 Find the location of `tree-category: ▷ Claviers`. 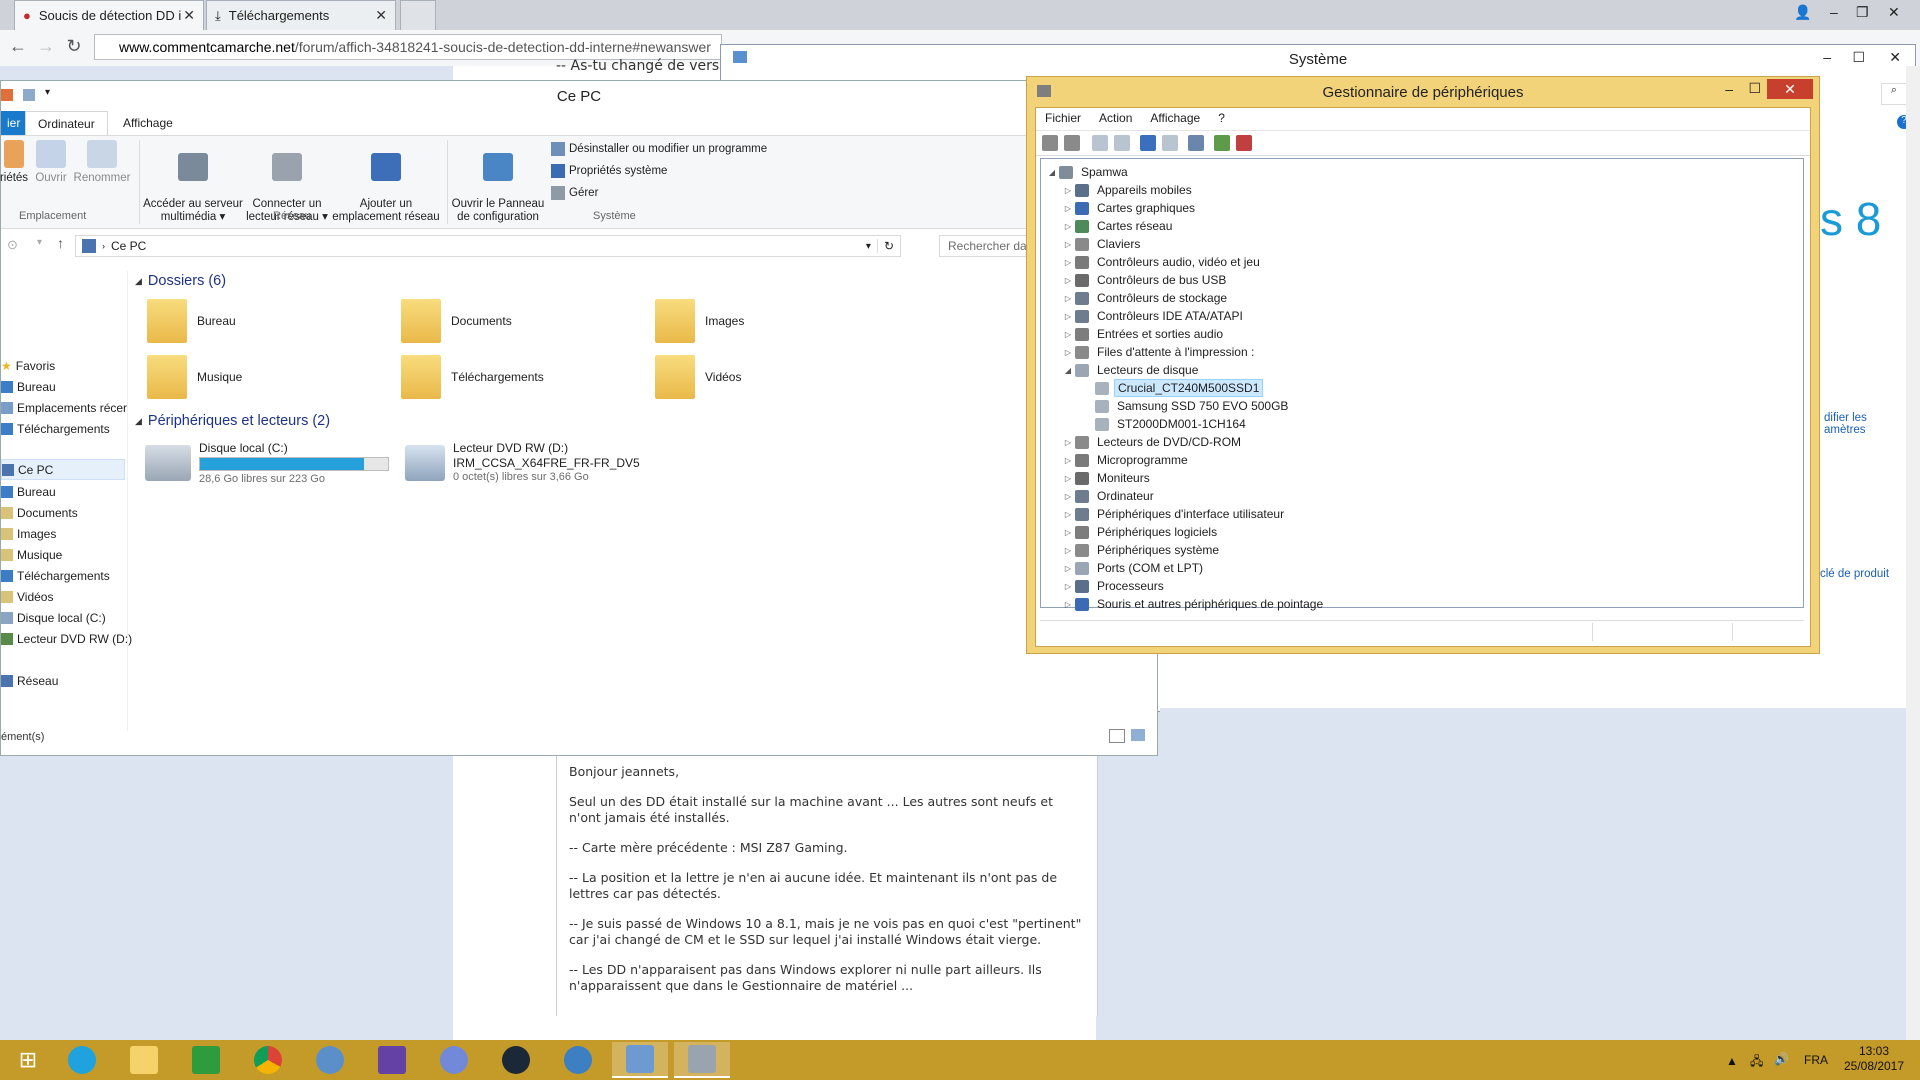

tree-category: ▷ Claviers is located at coordinates (1102, 244).